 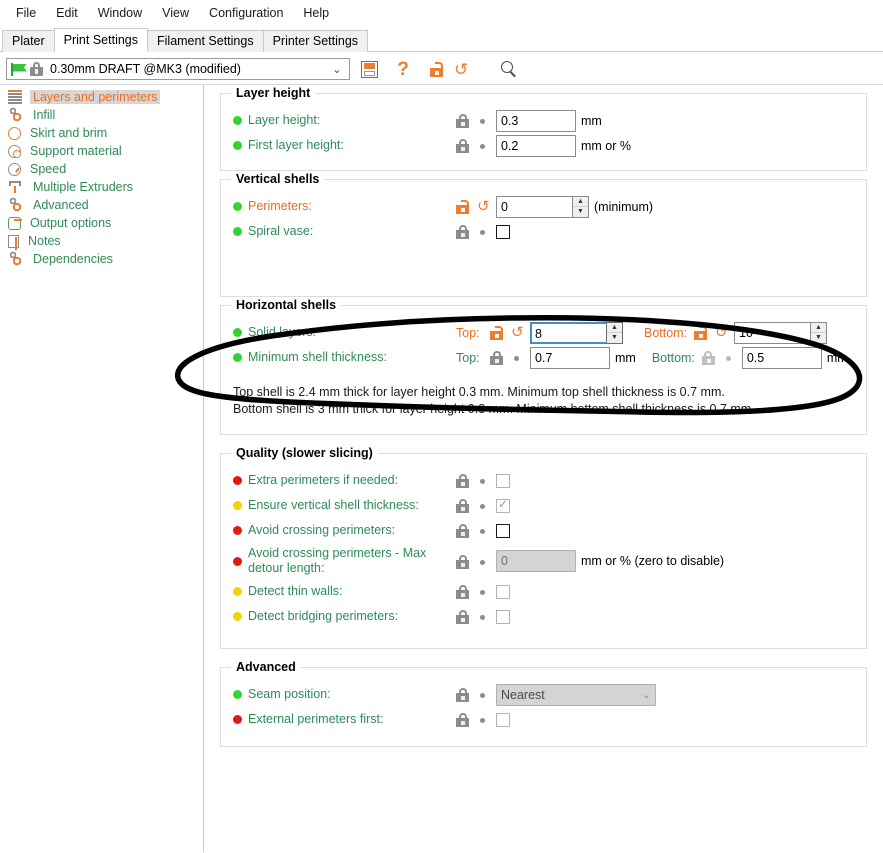 What do you see at coordinates (503, 719) in the screenshot?
I see `external-perimeters-first-checkbox` at bounding box center [503, 719].